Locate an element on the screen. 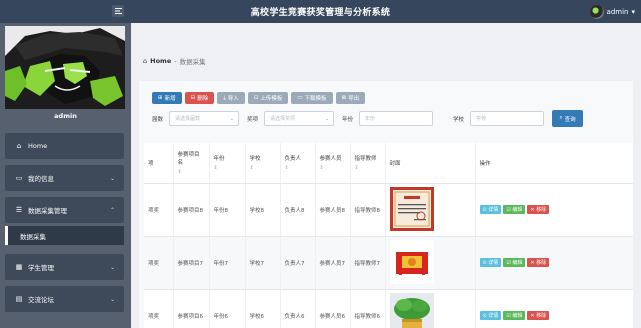  query-button: ⌕ 查询 is located at coordinates (568, 118).